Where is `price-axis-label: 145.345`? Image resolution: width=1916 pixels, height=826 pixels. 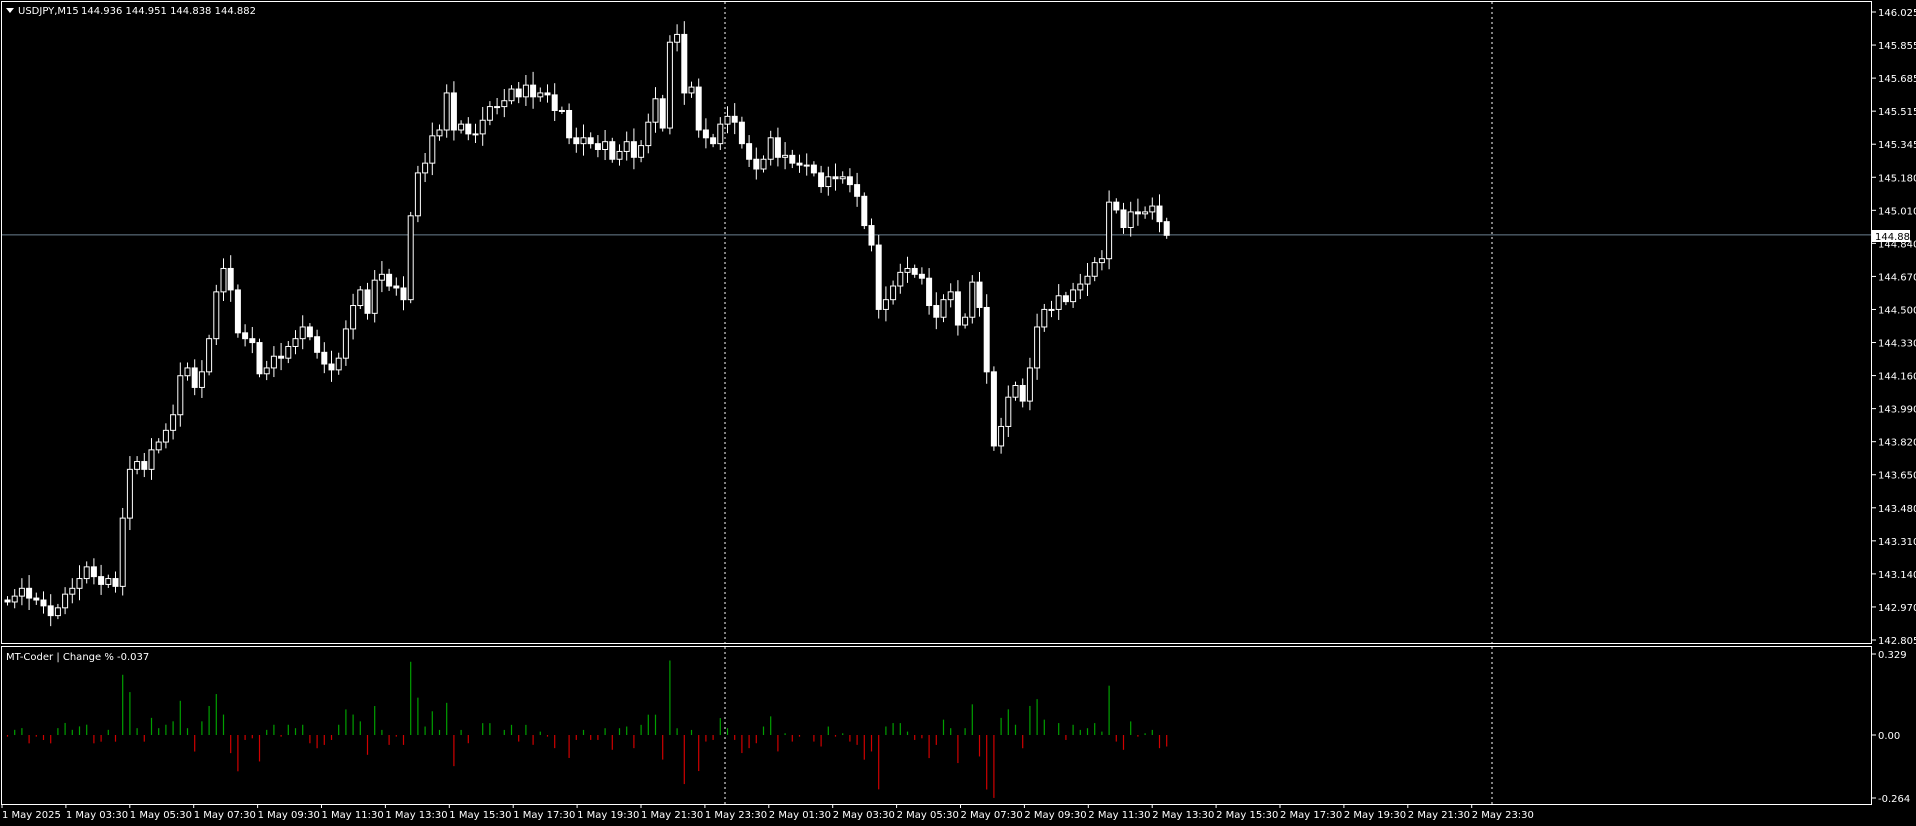 price-axis-label: 145.345 is located at coordinates (1897, 145).